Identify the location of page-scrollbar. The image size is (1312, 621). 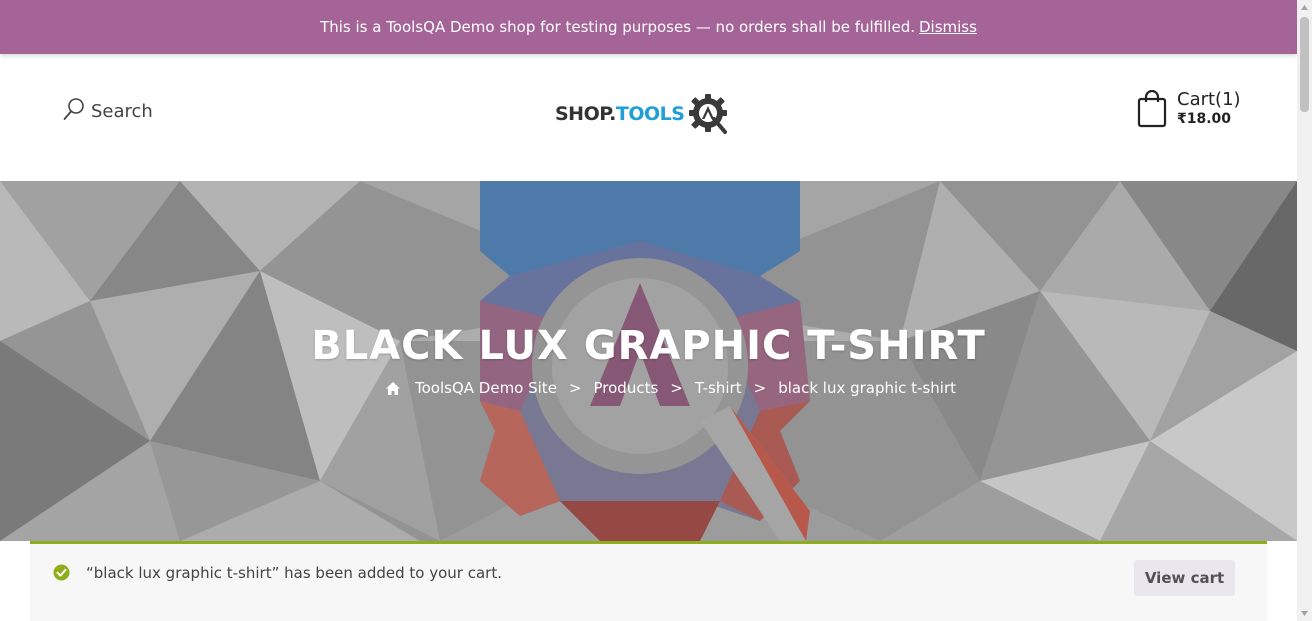
(1304, 310).